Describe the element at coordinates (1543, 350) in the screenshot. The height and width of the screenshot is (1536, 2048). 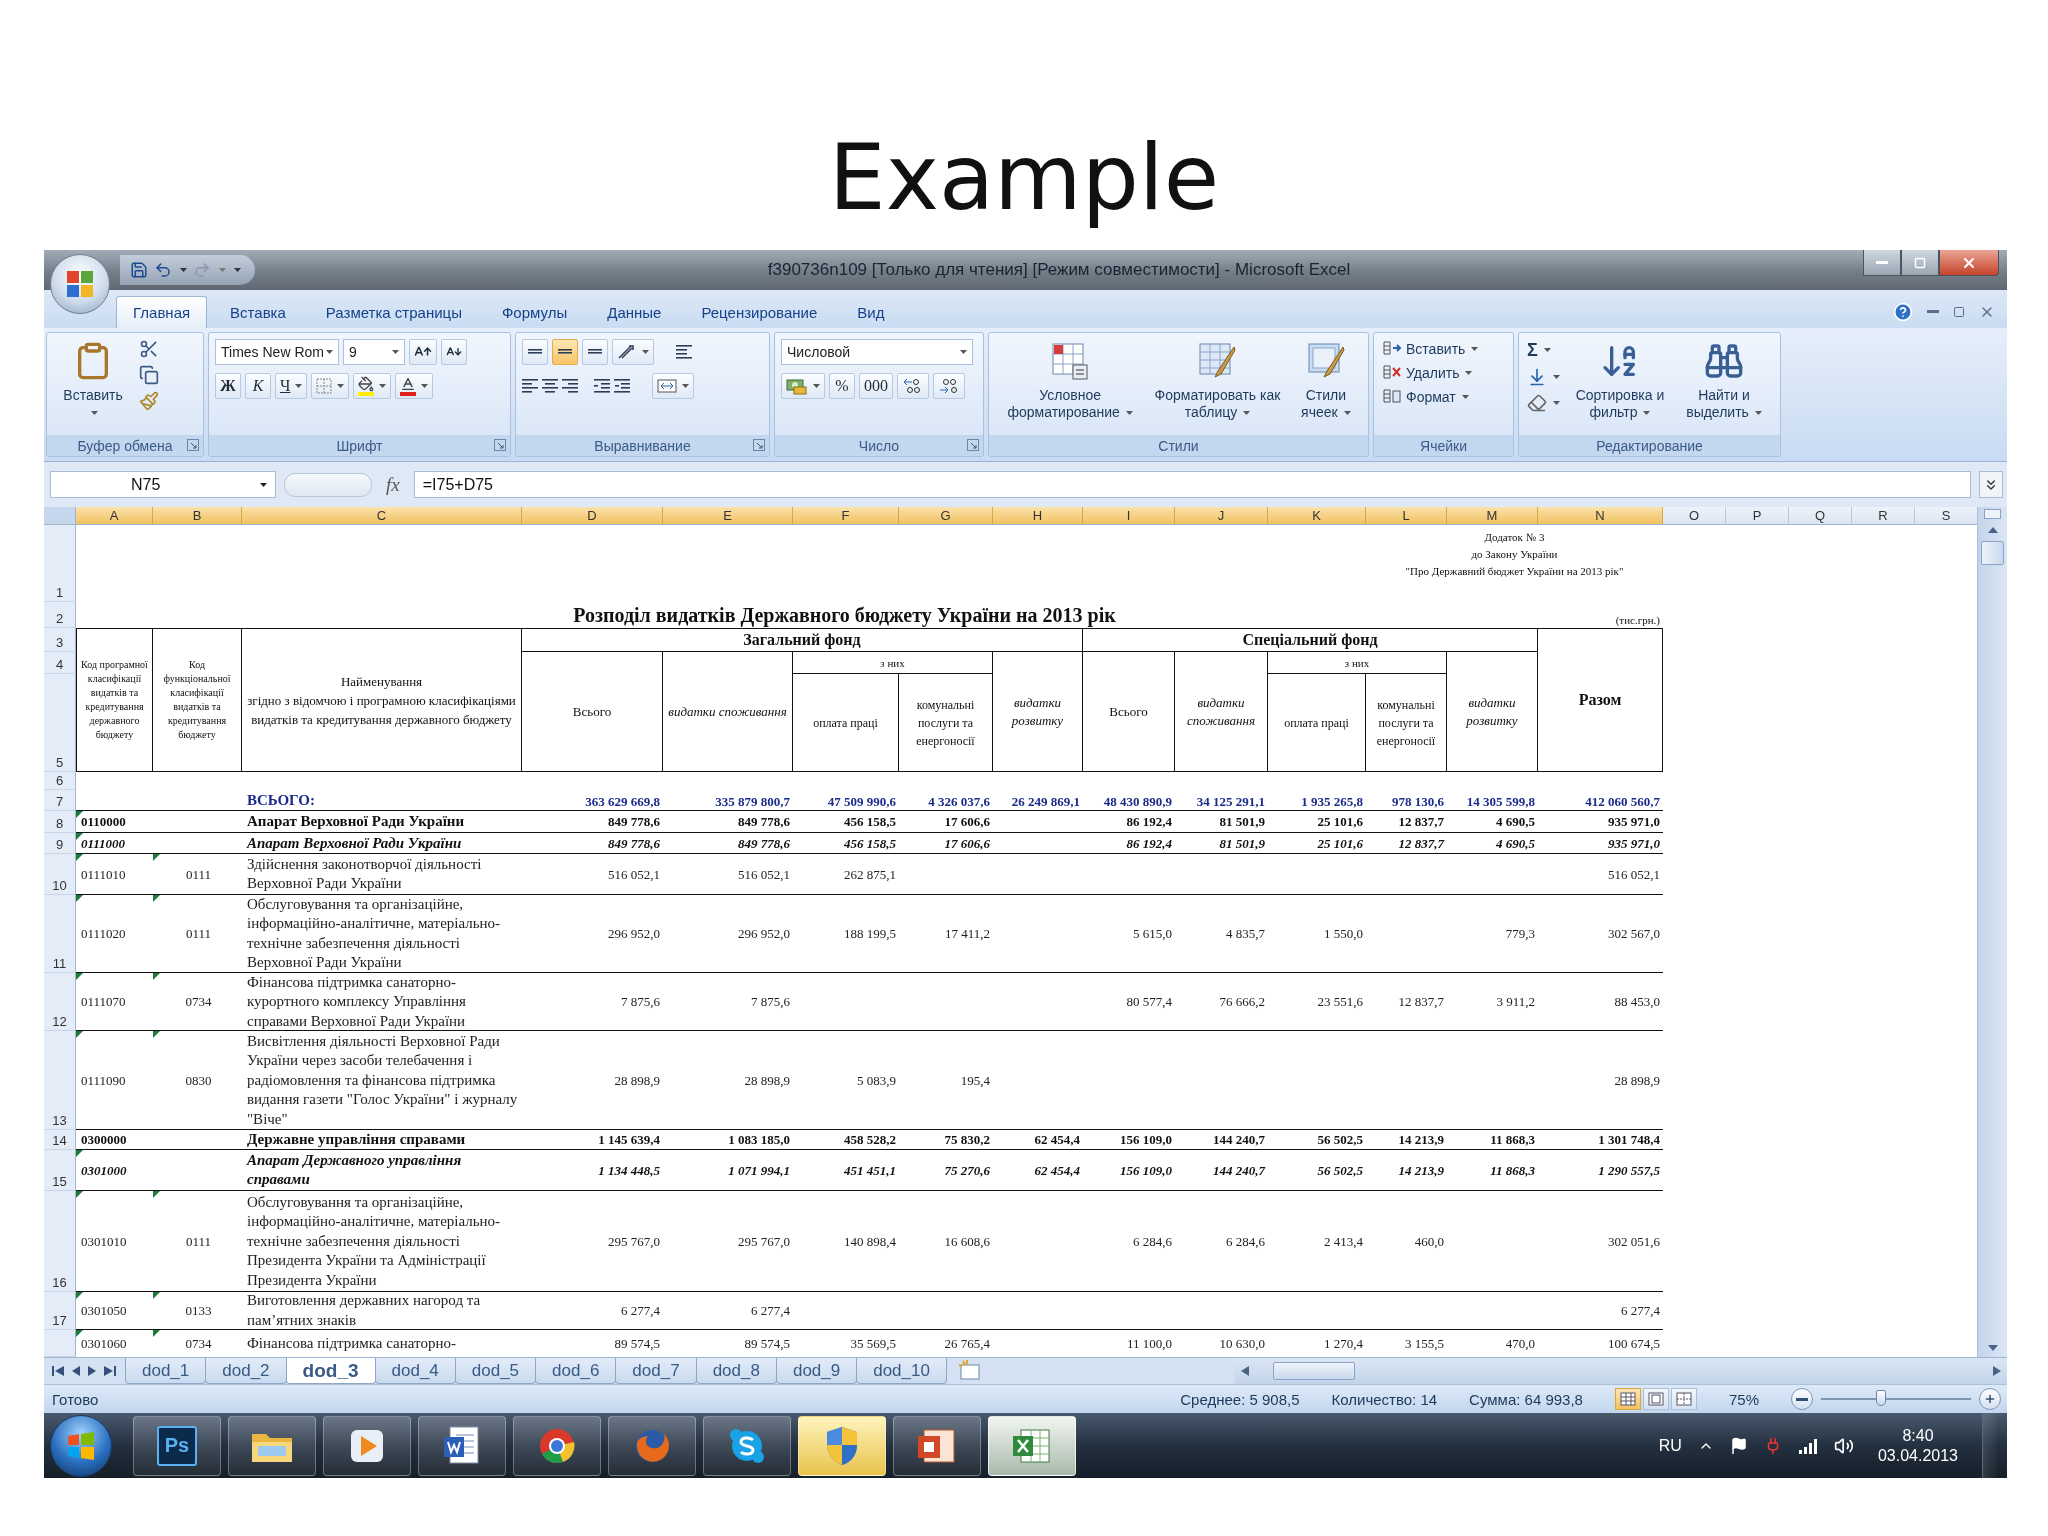
I see `autosum-button: Σ` at that location.